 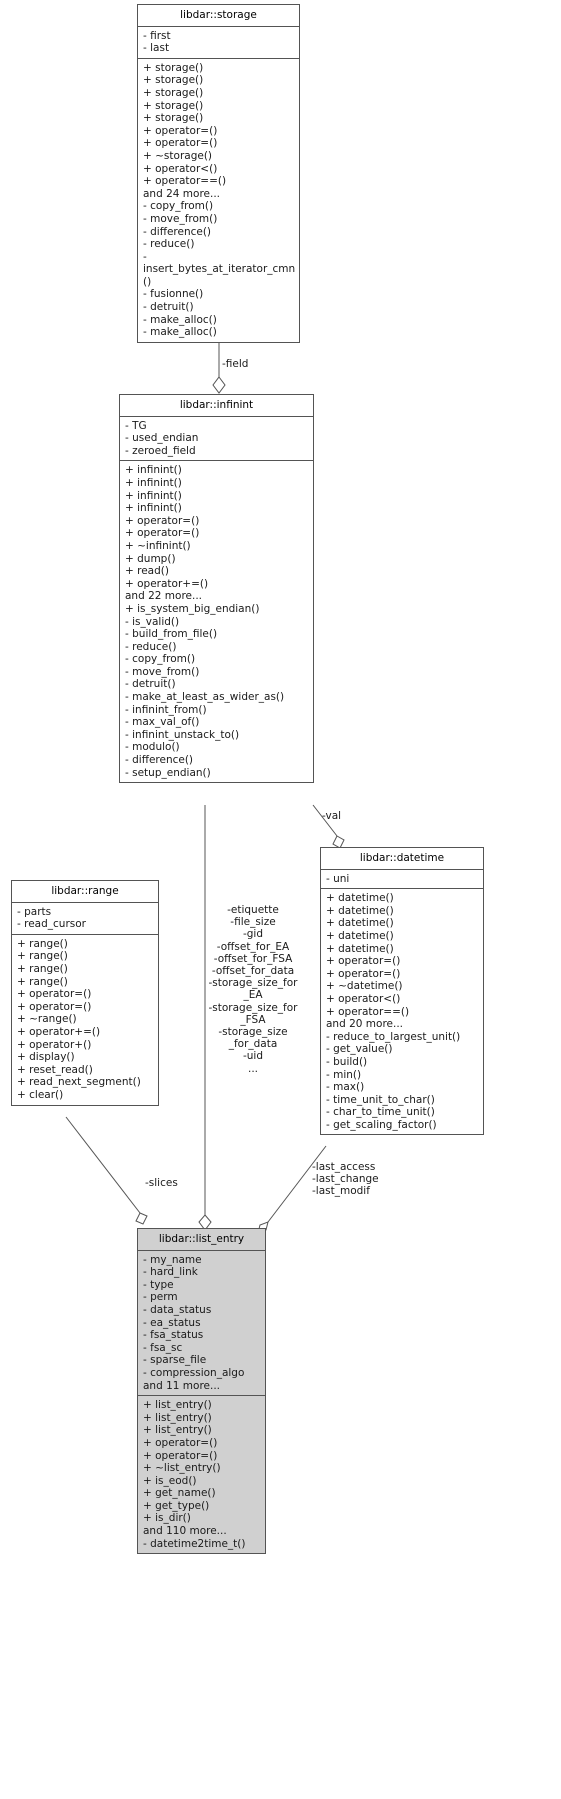 What do you see at coordinates (380, 1099) in the screenshot?
I see `class-method: - time_unit_to_char()` at bounding box center [380, 1099].